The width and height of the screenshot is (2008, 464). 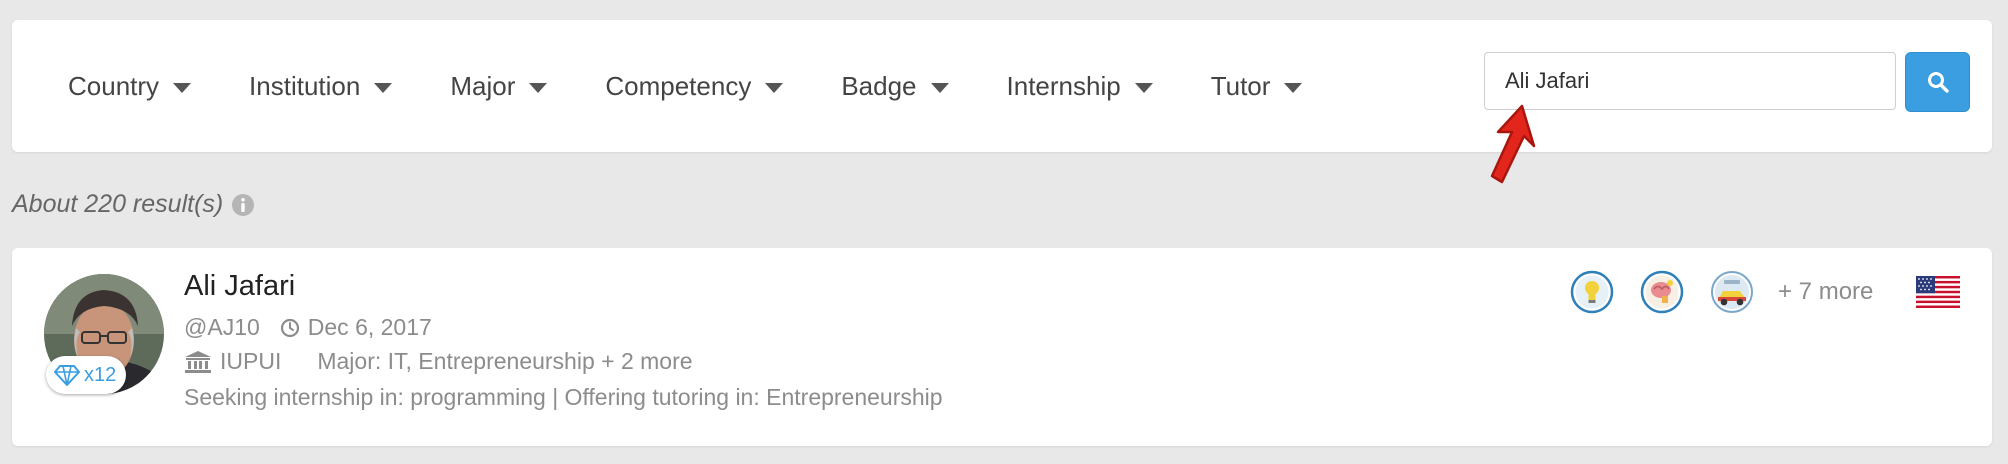 I want to click on join-date-text: Dec 6, 2017, so click(x=369, y=327).